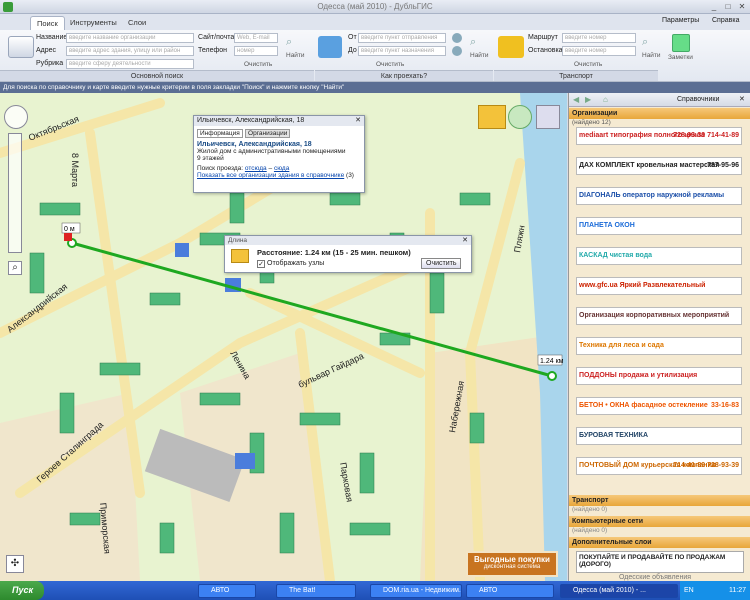 This screenshot has height=600, width=750. Describe the element at coordinates (346, 482) in the screenshot. I see `street-label-parkovaya: Парковая` at that location.